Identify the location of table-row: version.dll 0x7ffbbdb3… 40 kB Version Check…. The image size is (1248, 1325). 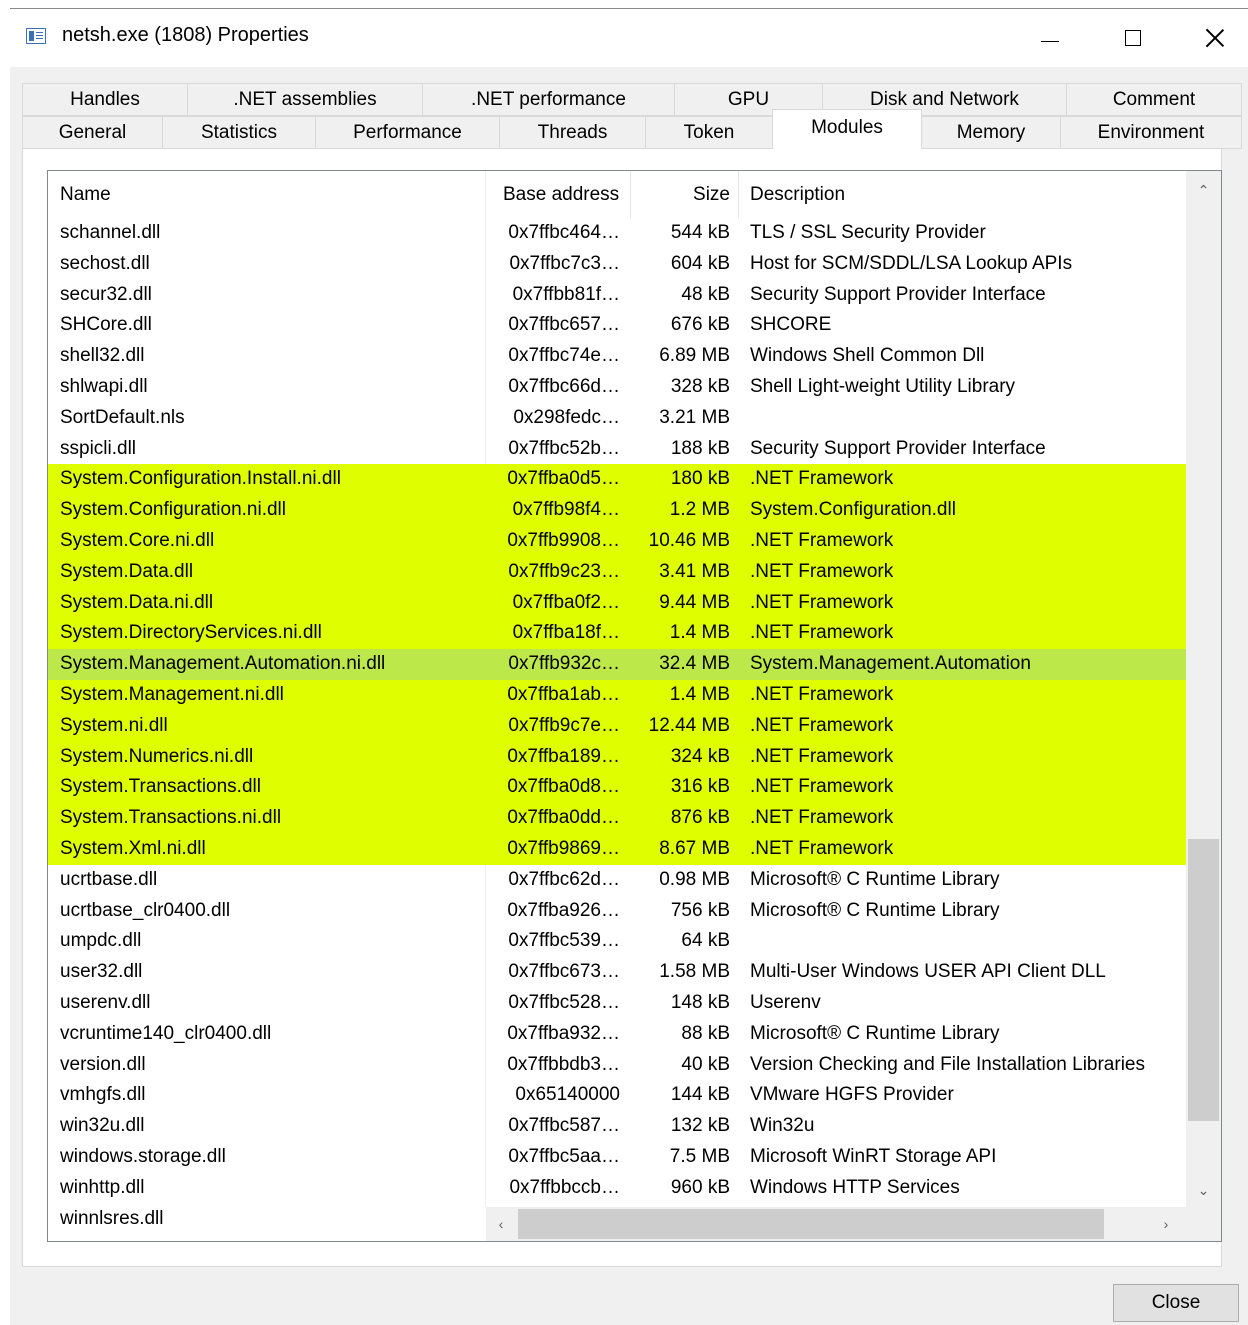
(617, 1065).